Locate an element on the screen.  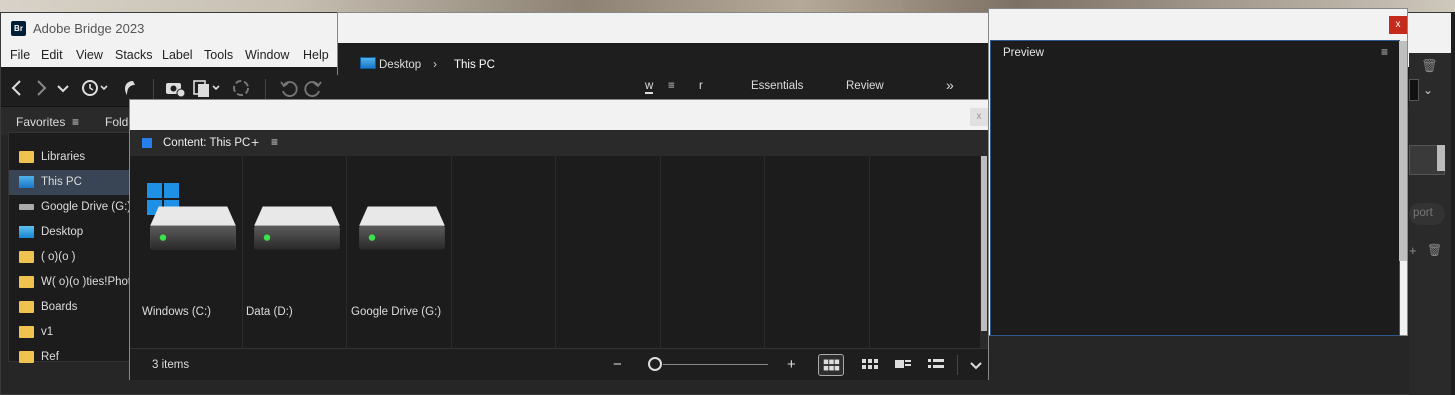
list-item: Boards is located at coordinates (71, 307).